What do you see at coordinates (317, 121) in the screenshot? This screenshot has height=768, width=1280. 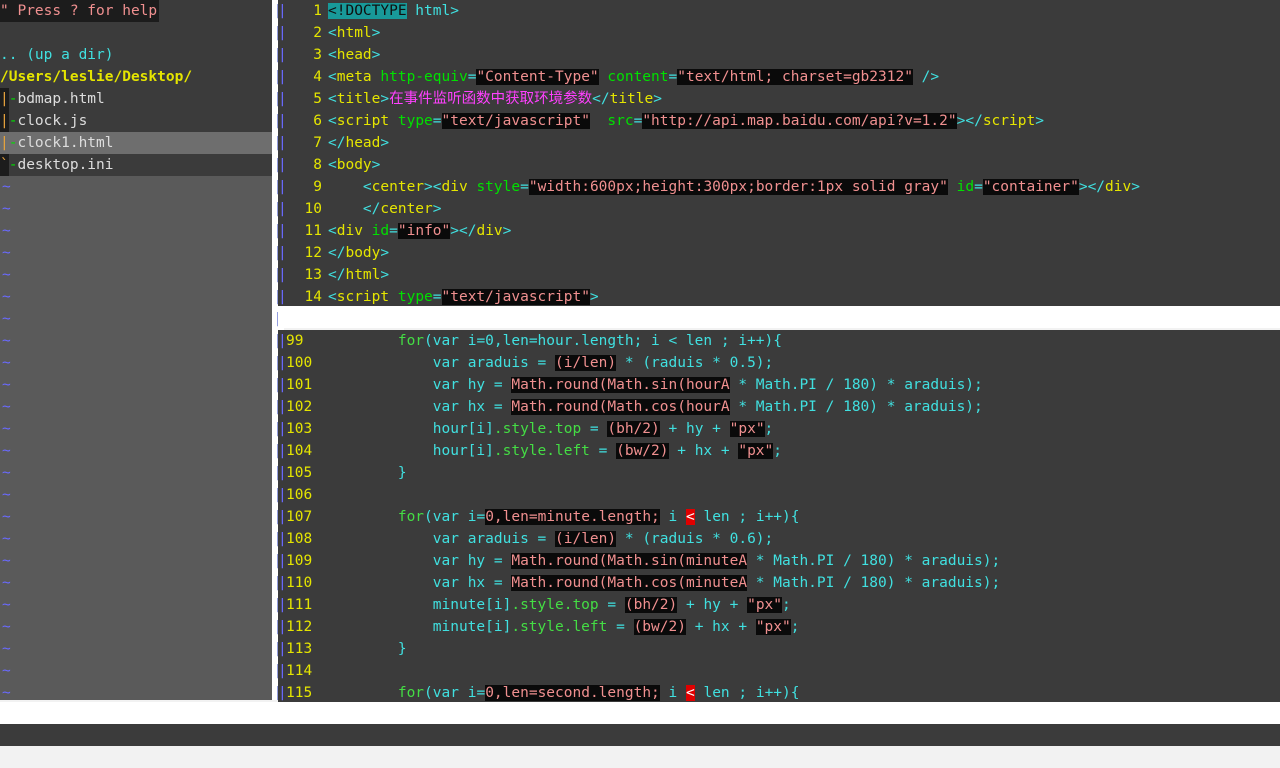 I see `line-number: 6` at bounding box center [317, 121].